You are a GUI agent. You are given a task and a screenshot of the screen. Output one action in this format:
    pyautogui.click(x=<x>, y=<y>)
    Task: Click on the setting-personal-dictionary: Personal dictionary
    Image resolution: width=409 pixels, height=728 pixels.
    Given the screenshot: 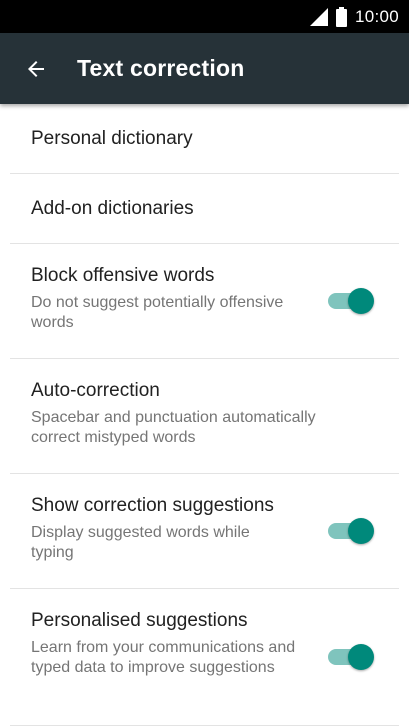 What is the action you would take?
    pyautogui.click(x=204, y=139)
    